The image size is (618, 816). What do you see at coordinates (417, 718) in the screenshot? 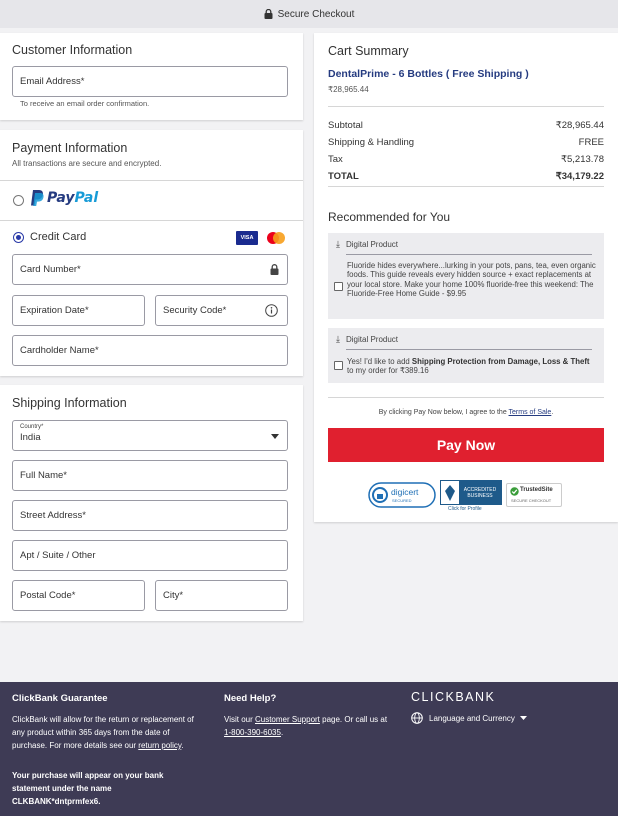
I see `globe-icon` at bounding box center [417, 718].